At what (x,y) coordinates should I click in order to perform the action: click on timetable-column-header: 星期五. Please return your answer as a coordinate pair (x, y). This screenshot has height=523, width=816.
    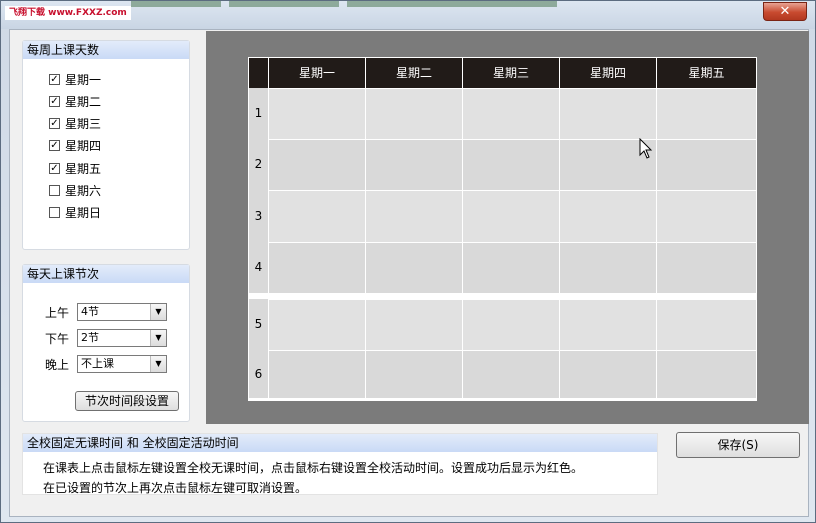
    Looking at the image, I should click on (706, 73).